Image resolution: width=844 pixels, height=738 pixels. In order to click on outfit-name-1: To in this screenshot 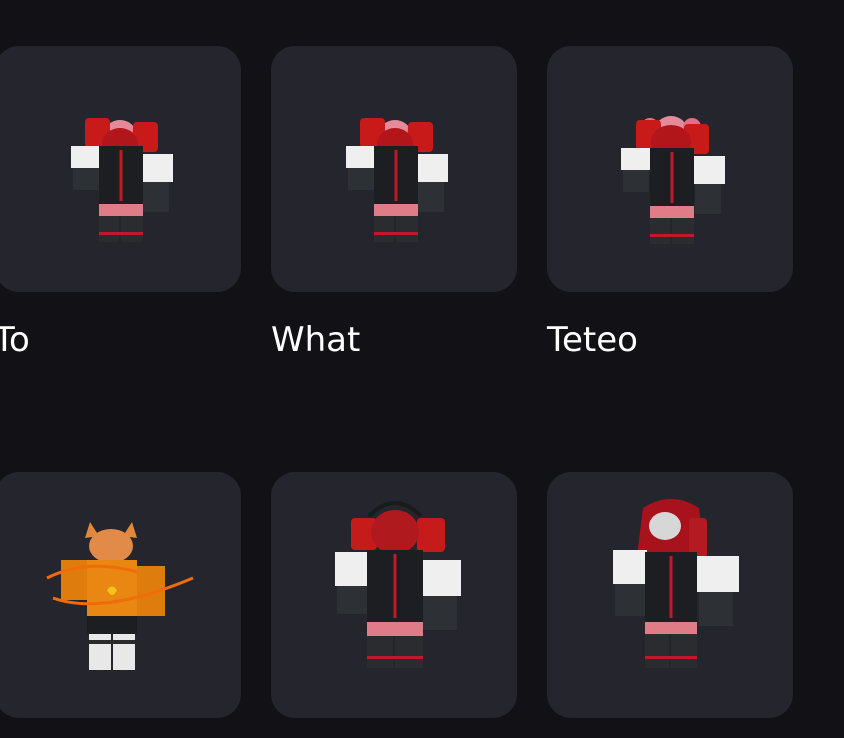, I will do `click(15, 340)`.